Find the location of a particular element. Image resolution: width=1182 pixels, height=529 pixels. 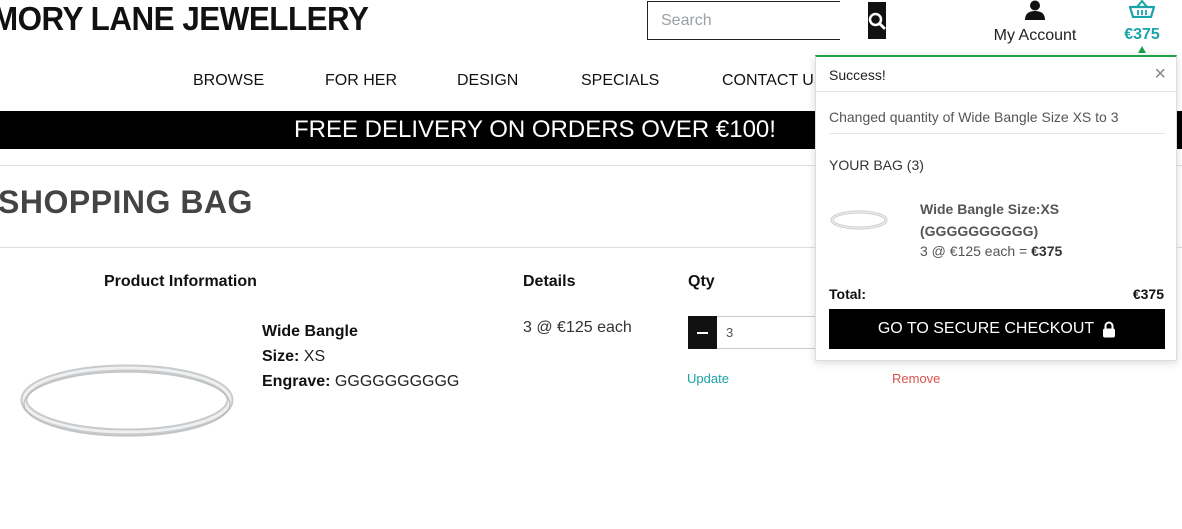

decrease-qty-button is located at coordinates (702, 332).